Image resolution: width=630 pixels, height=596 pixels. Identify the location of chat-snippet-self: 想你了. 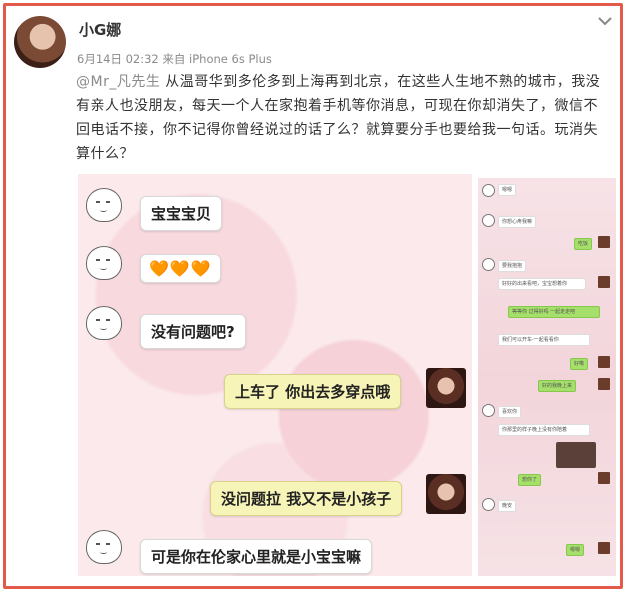
(530, 480).